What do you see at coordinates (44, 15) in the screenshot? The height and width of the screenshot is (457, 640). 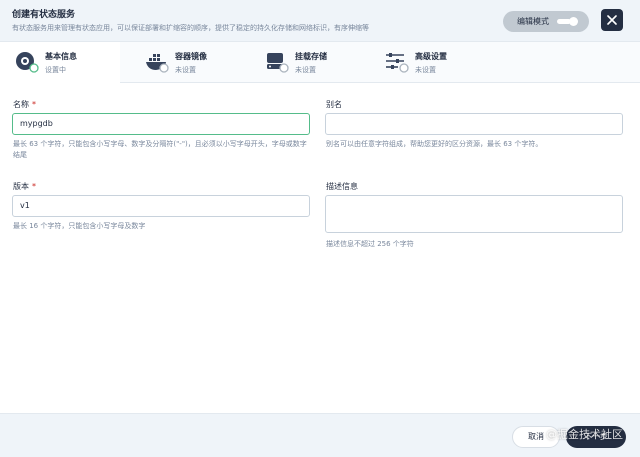 I see `modal-title: 创建有状态服务` at bounding box center [44, 15].